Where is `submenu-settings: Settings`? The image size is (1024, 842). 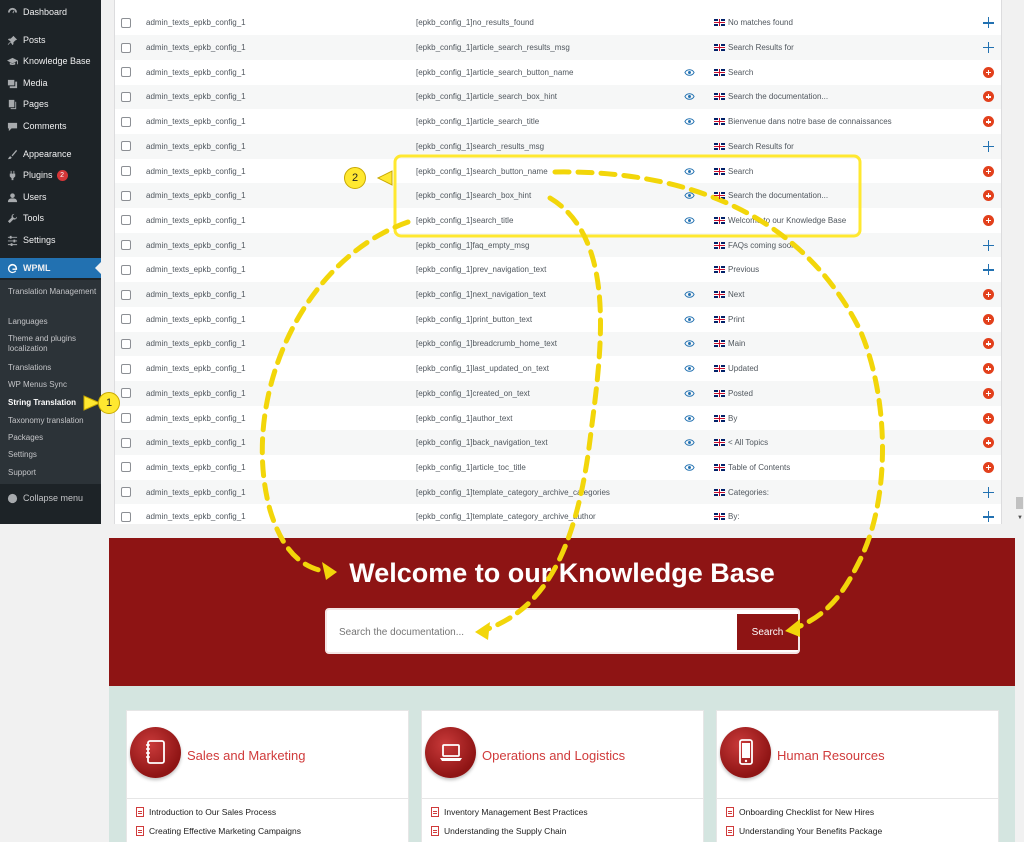
submenu-settings: Settings is located at coordinates (53, 455).